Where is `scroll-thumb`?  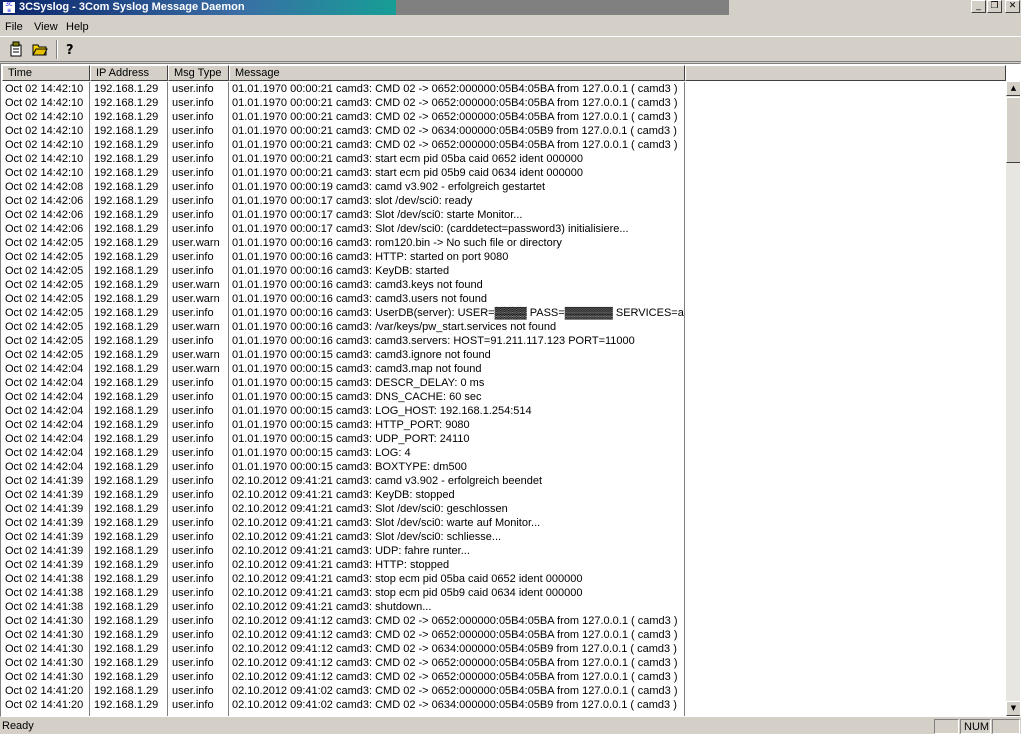 scroll-thumb is located at coordinates (1013, 130).